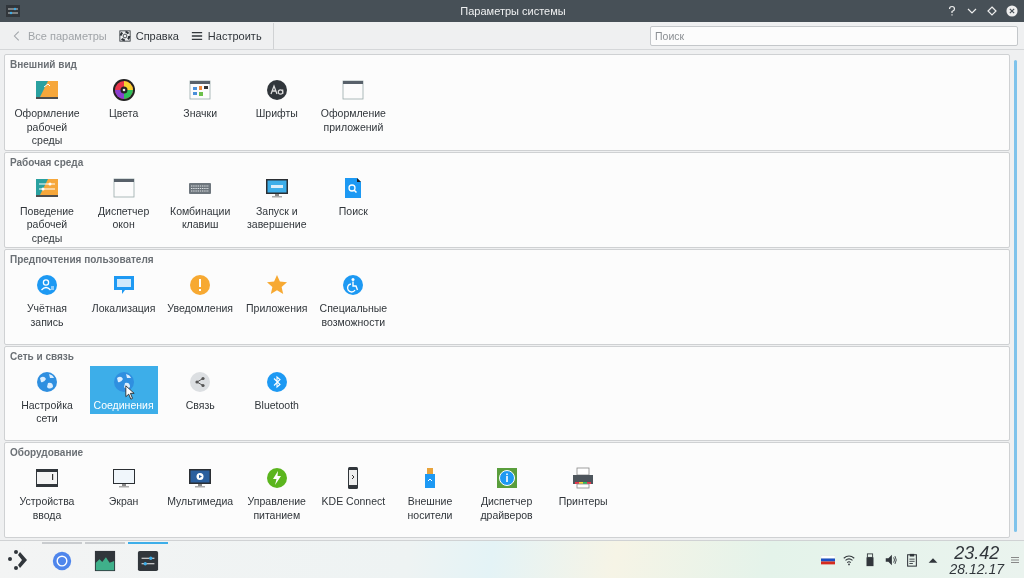 Image resolution: width=1024 pixels, height=578 pixels. Describe the element at coordinates (123, 218) in the screenshot. I see `module-label: Диспетчер окон` at that location.